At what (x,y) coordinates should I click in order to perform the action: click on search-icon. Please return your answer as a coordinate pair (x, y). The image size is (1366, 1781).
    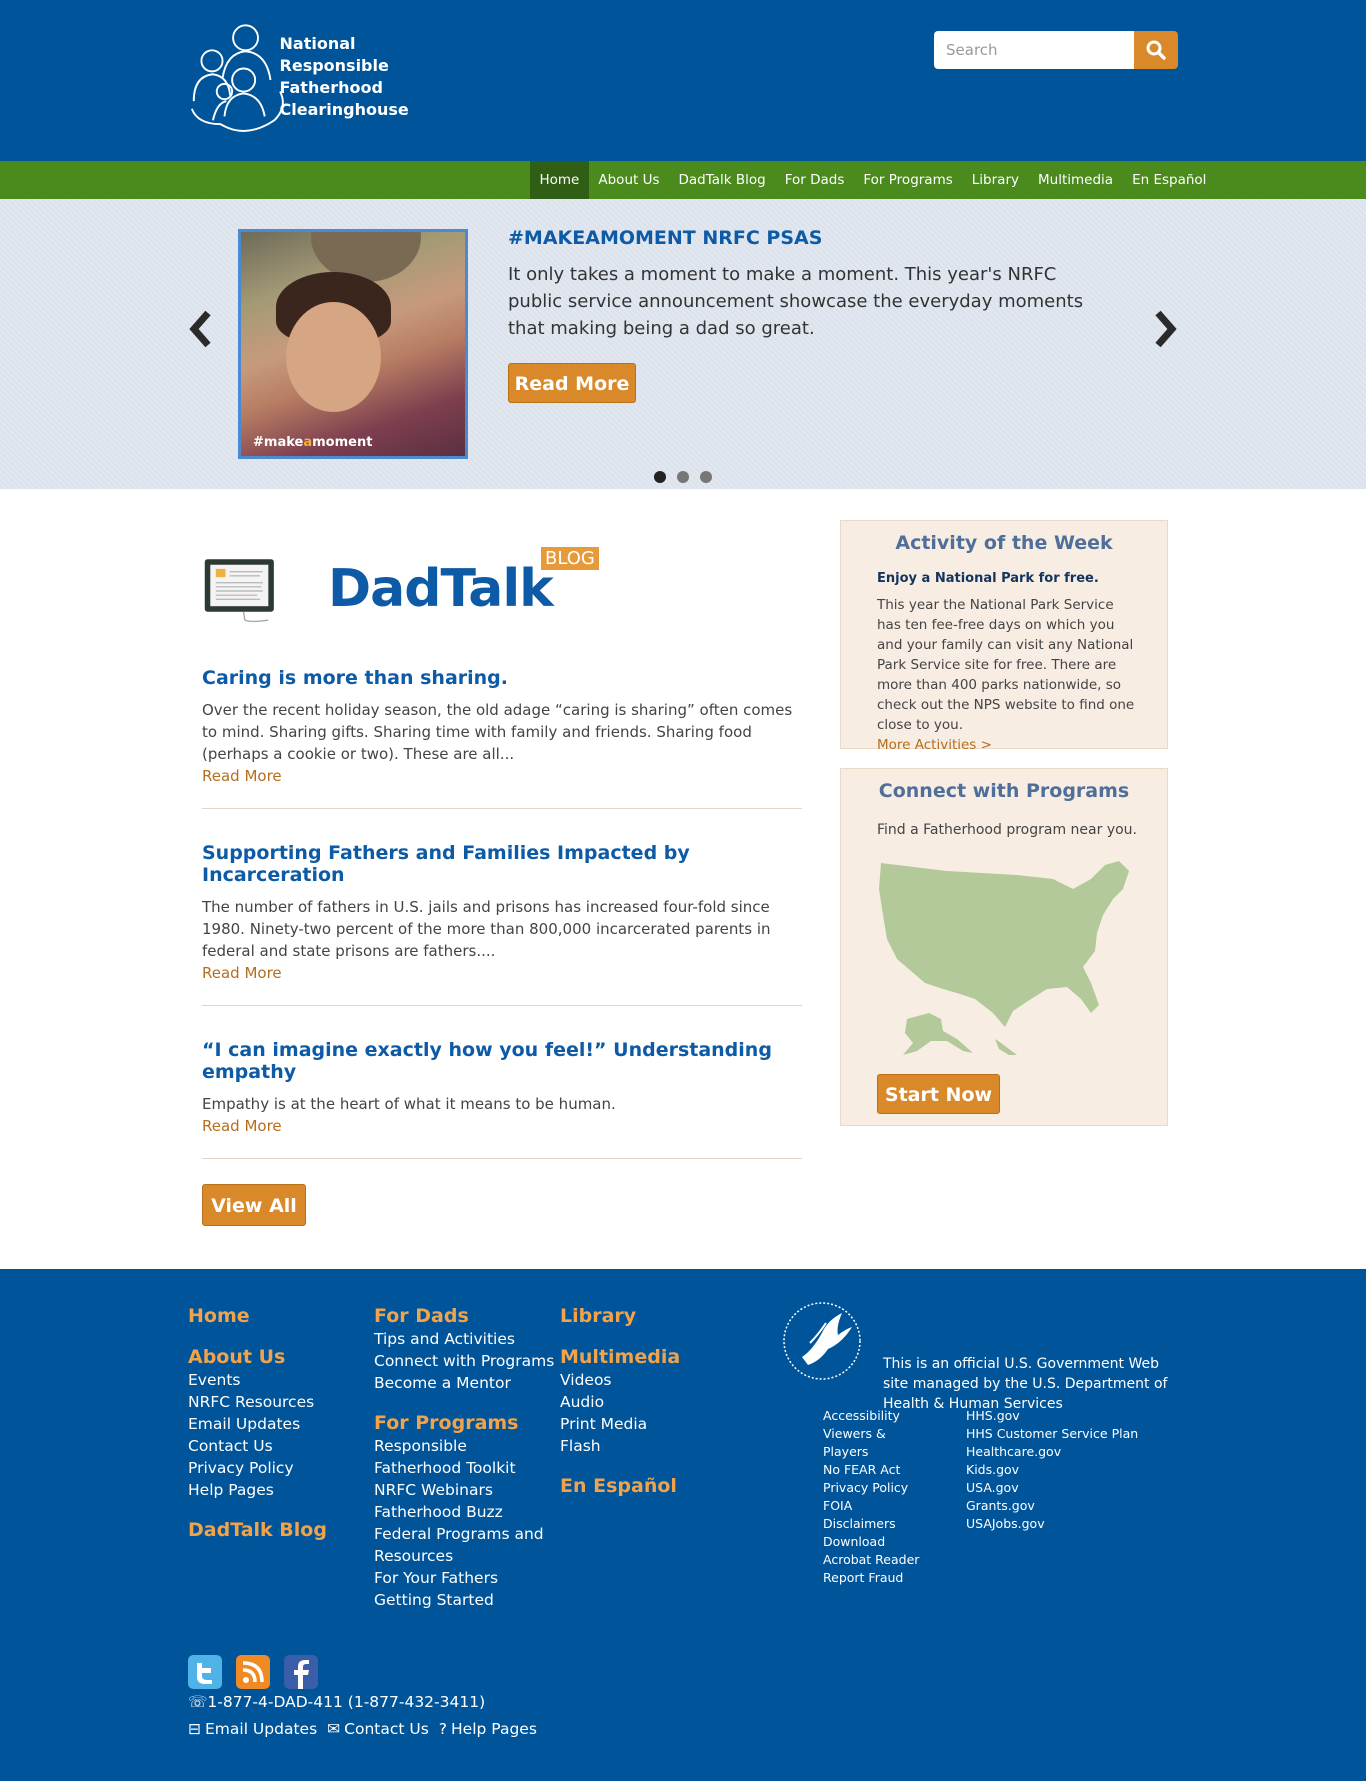
    Looking at the image, I should click on (1156, 50).